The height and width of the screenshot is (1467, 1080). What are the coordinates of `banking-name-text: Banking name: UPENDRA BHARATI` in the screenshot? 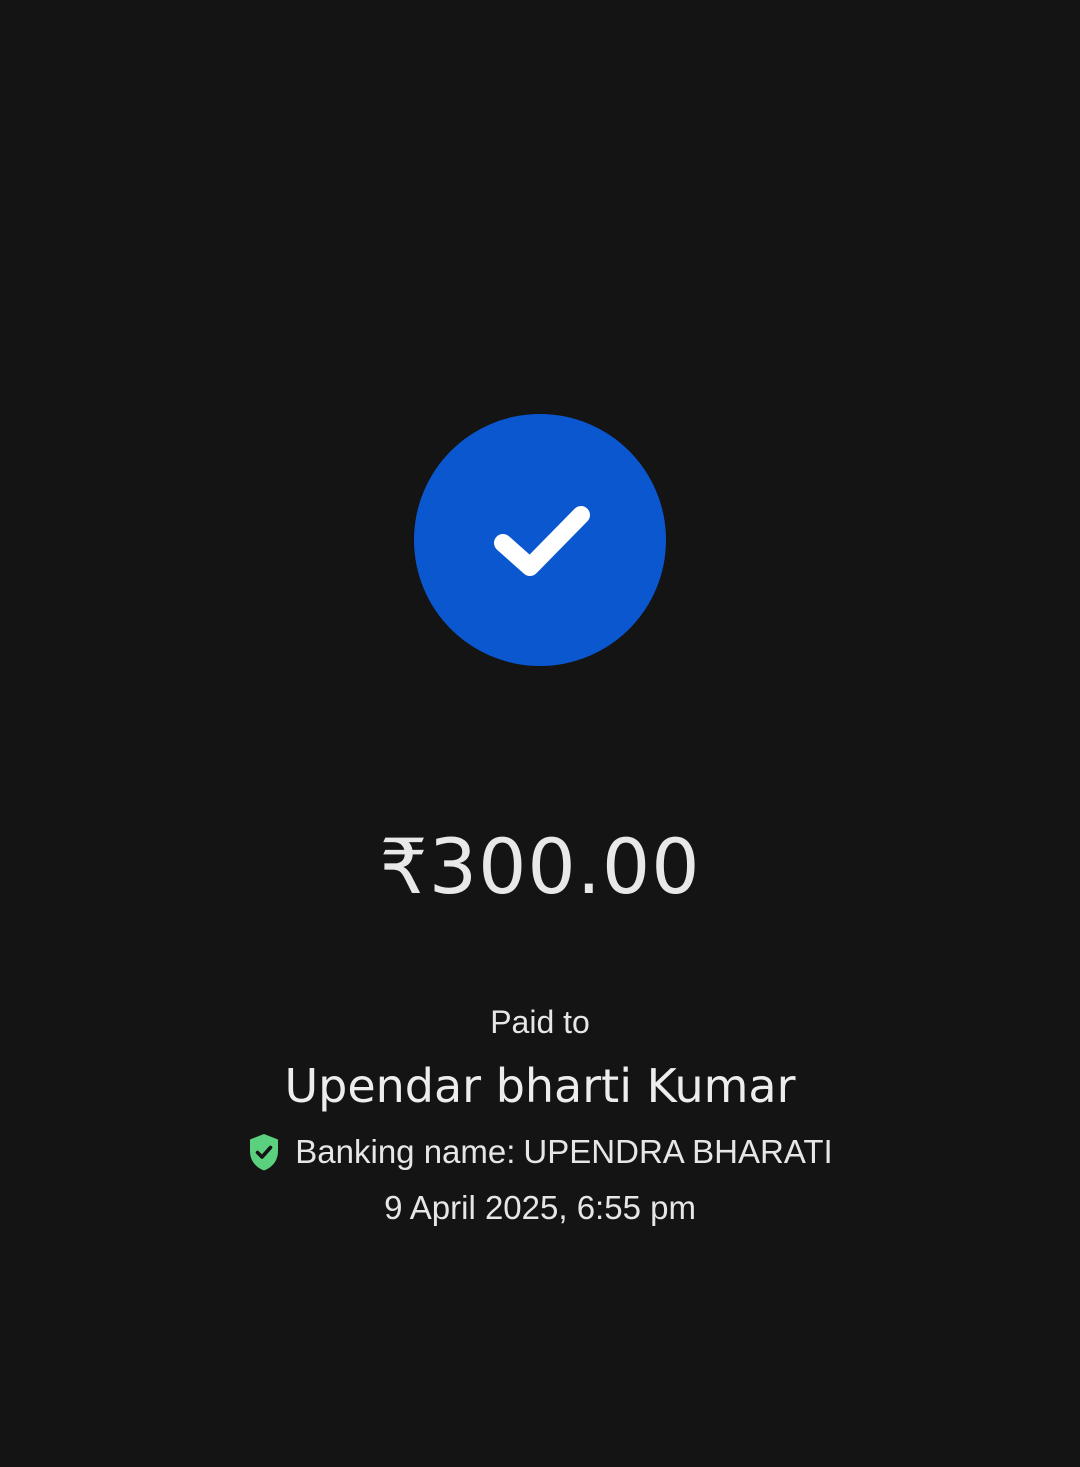 It's located at (563, 1152).